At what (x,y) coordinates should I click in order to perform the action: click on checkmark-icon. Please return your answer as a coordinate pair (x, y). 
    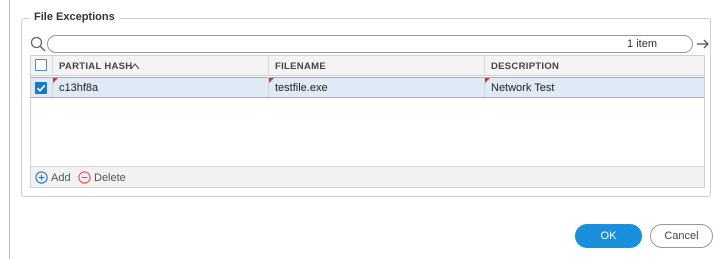
    Looking at the image, I should click on (41, 88).